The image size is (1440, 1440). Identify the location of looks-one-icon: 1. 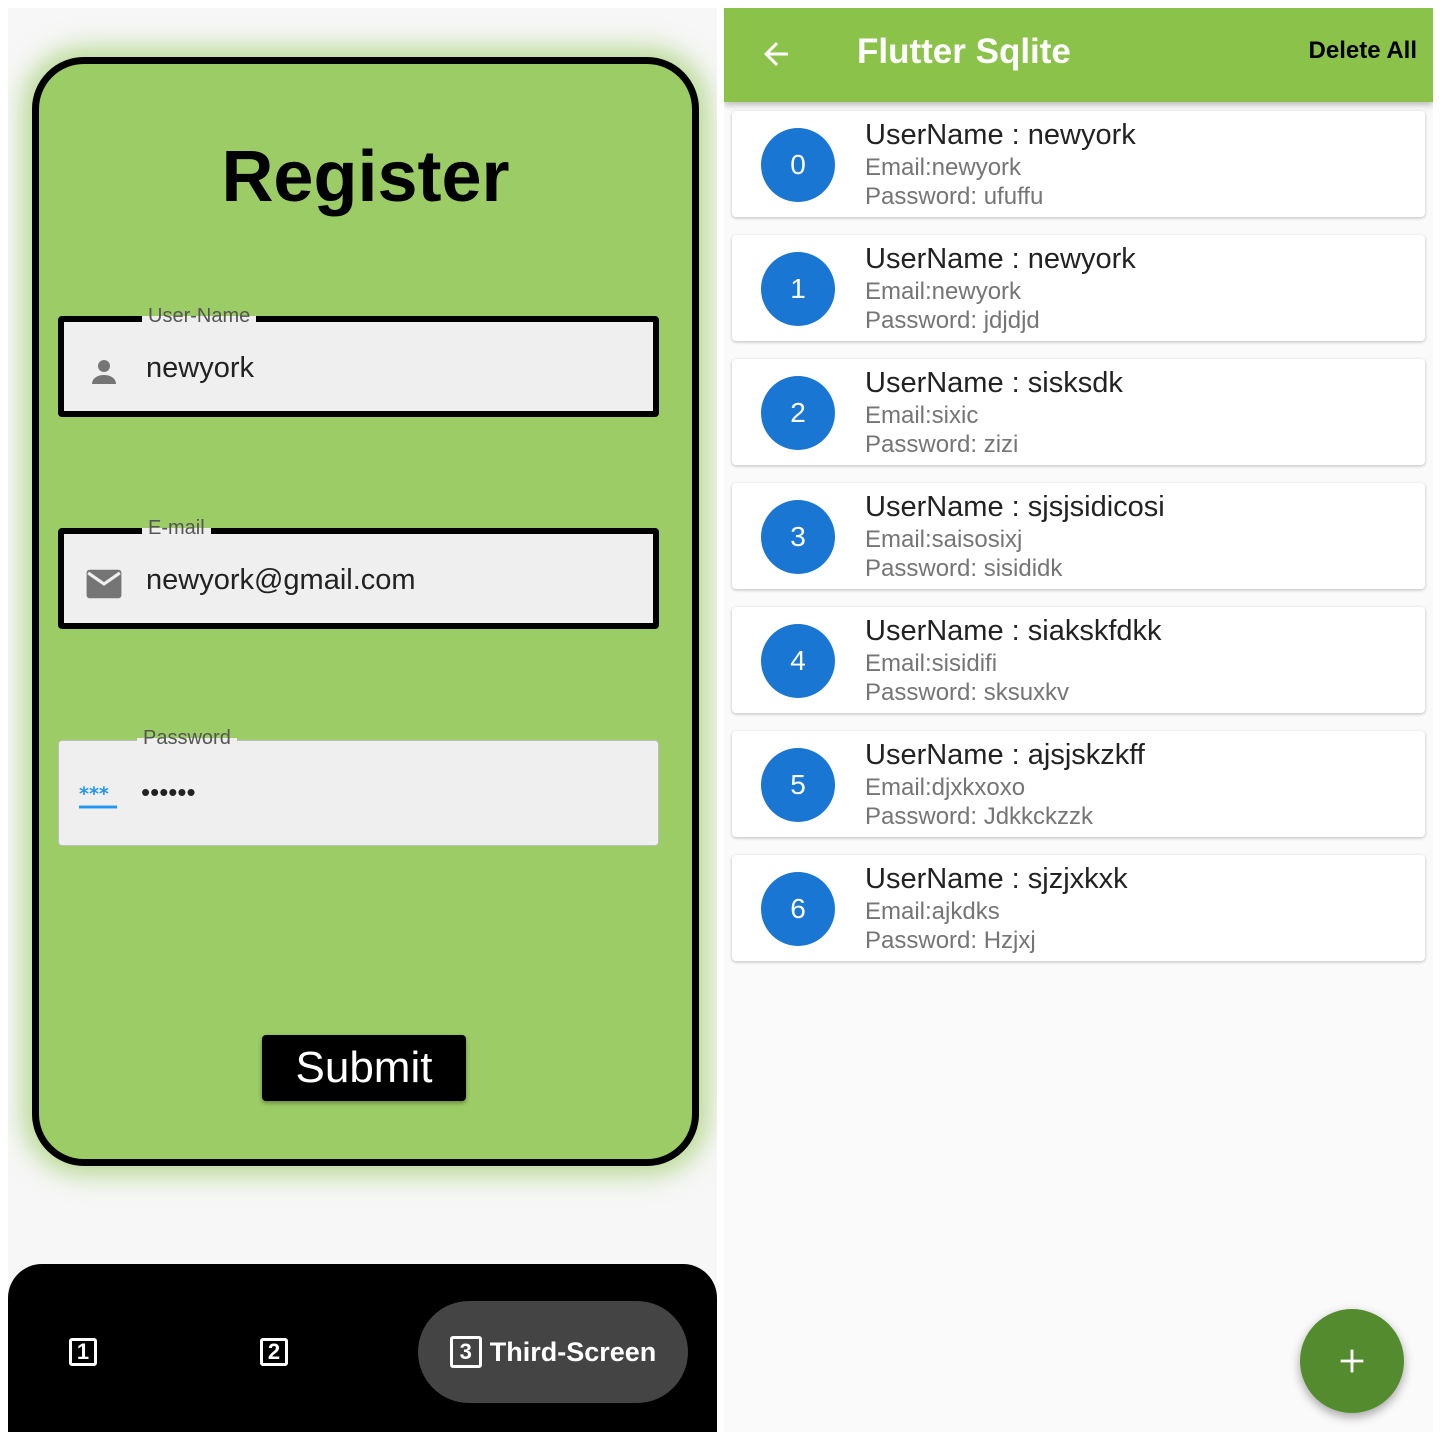
(83, 1352).